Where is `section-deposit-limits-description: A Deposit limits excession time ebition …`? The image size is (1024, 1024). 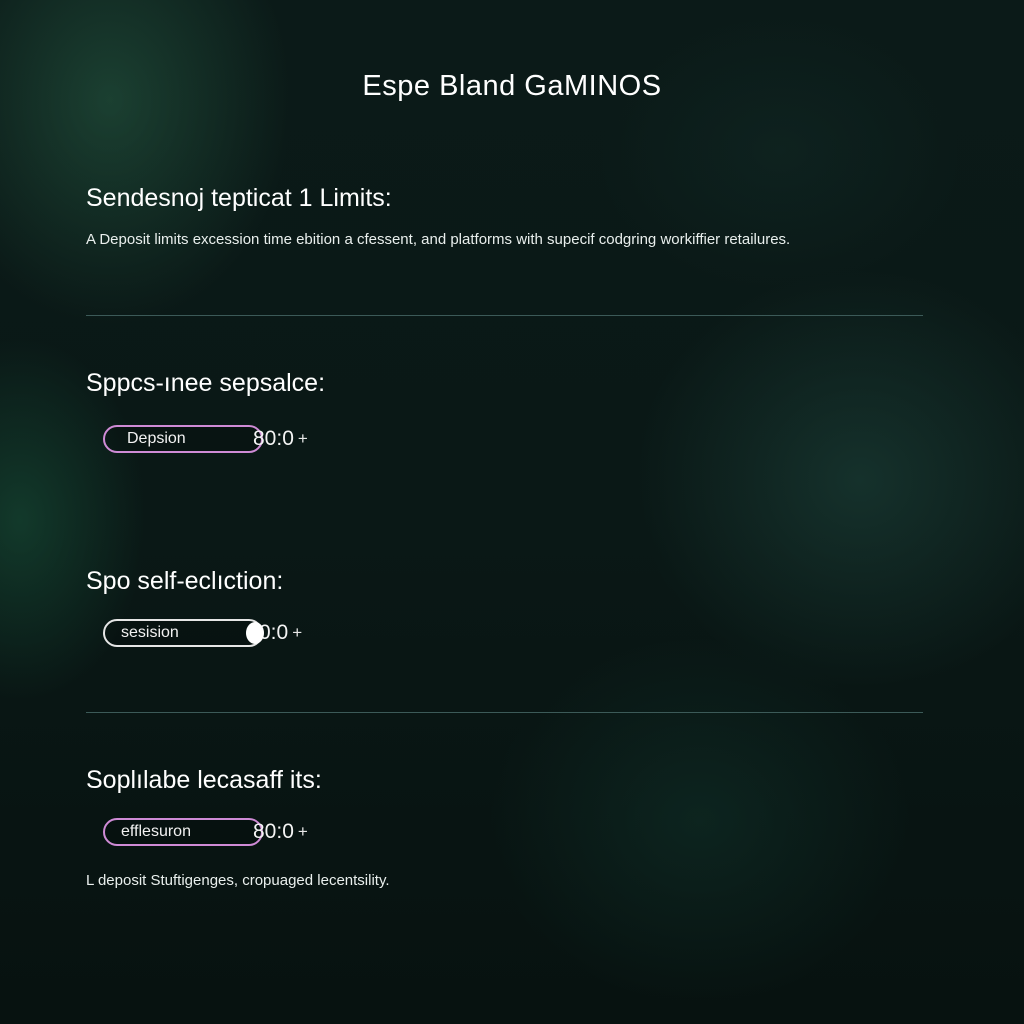
section-deposit-limits-description: A Deposit limits excession time ebition … is located at coordinates (438, 239).